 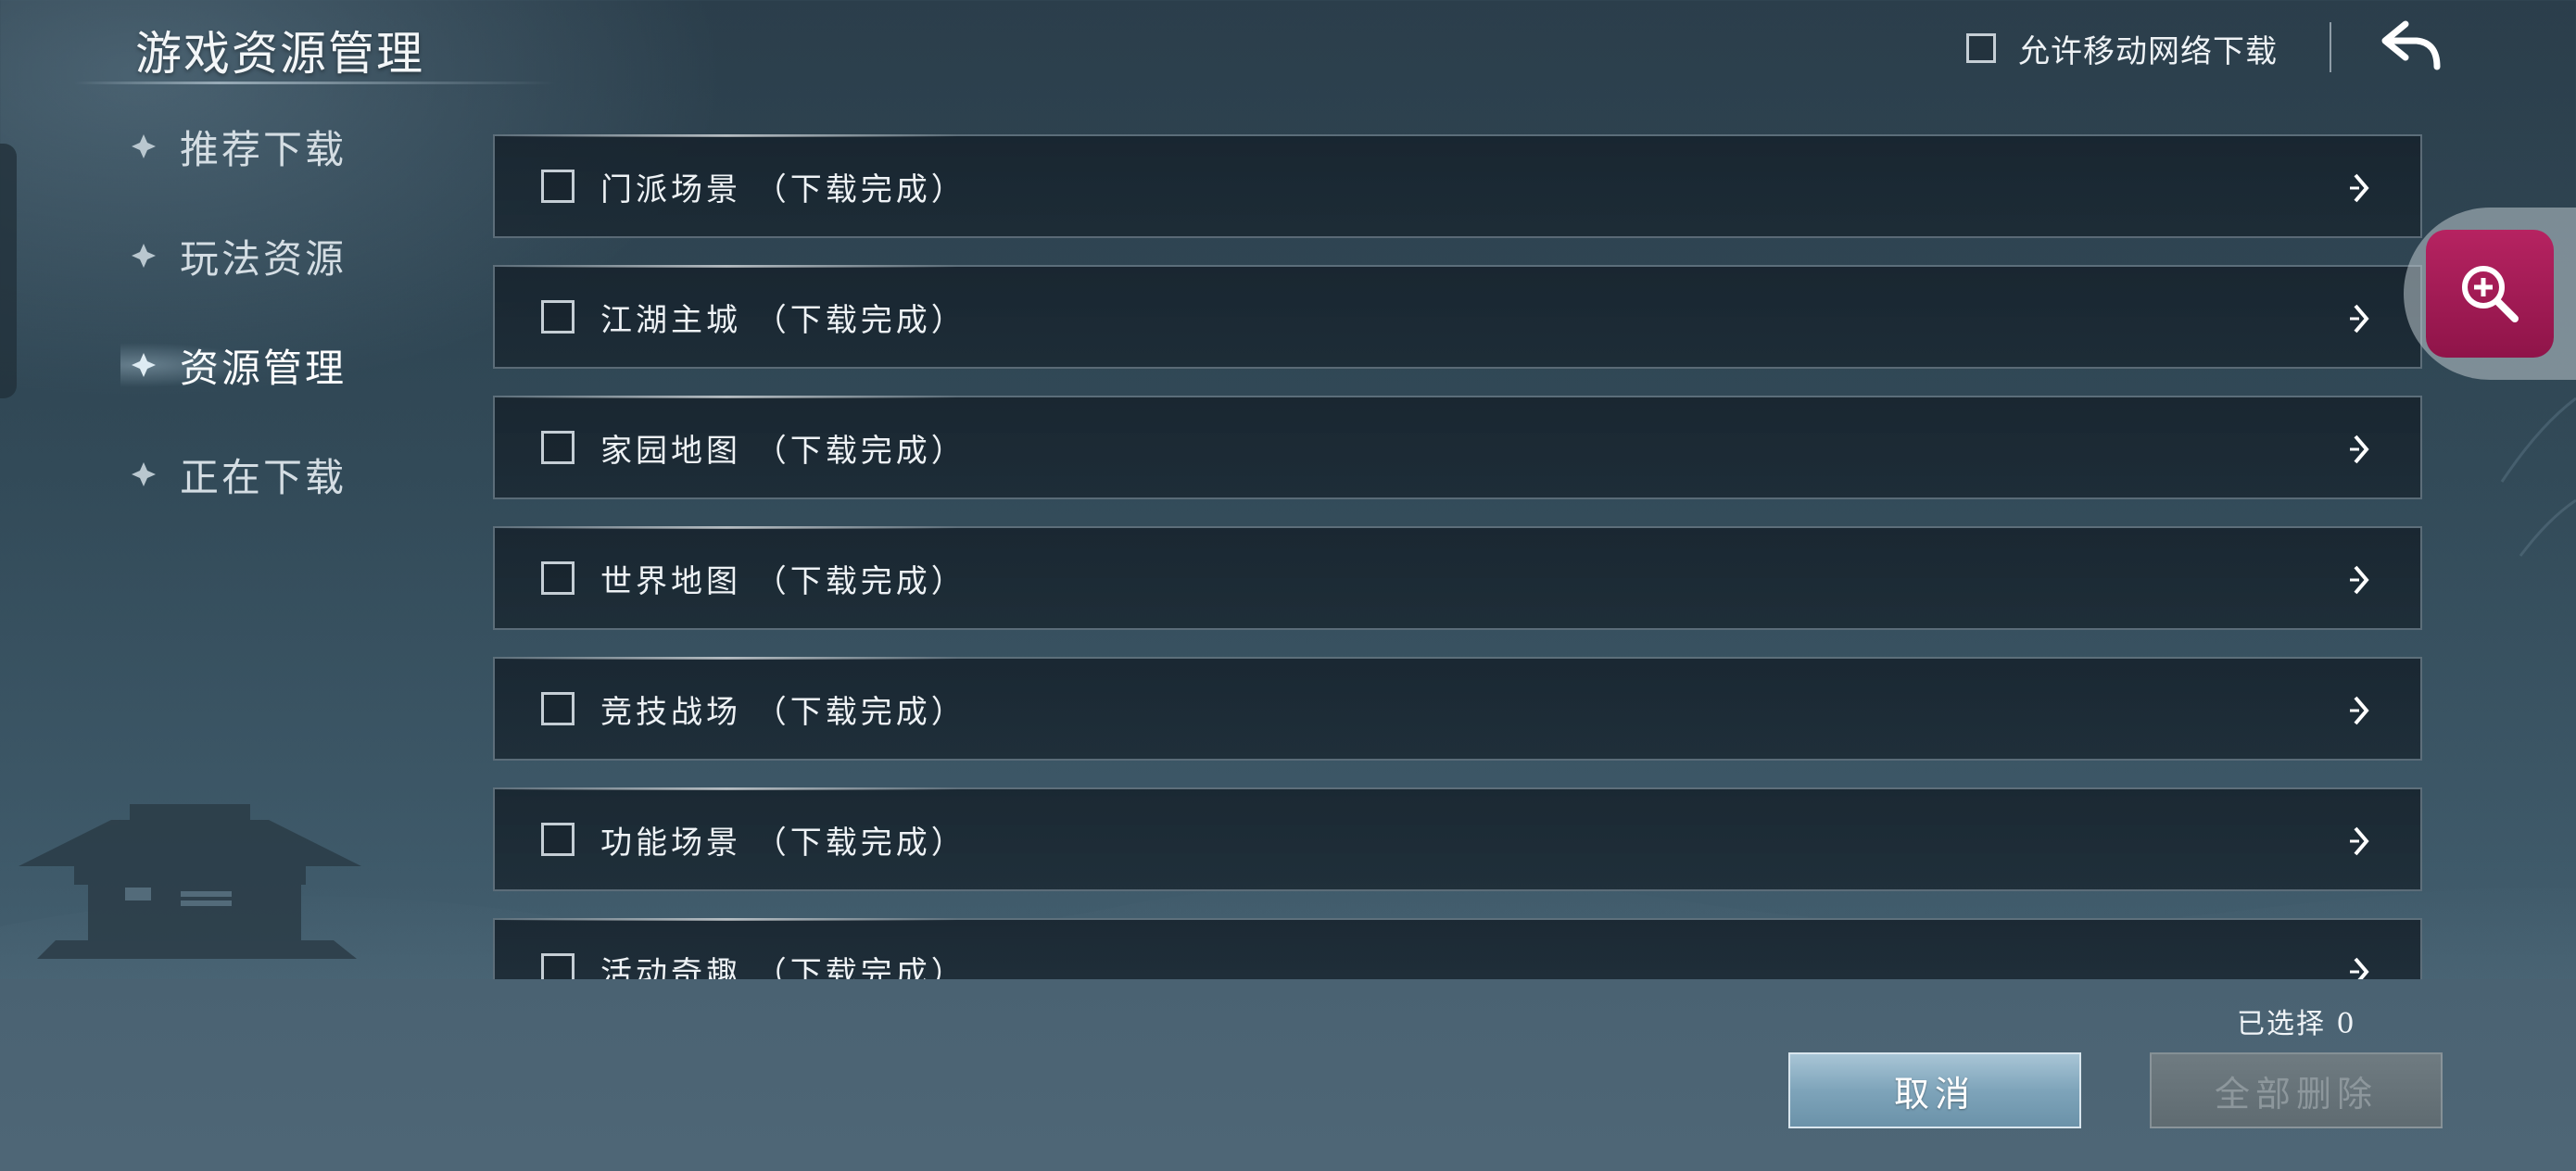 I want to click on resource-row-home-map: 家园地图 （下载完成）, so click(x=1457, y=448).